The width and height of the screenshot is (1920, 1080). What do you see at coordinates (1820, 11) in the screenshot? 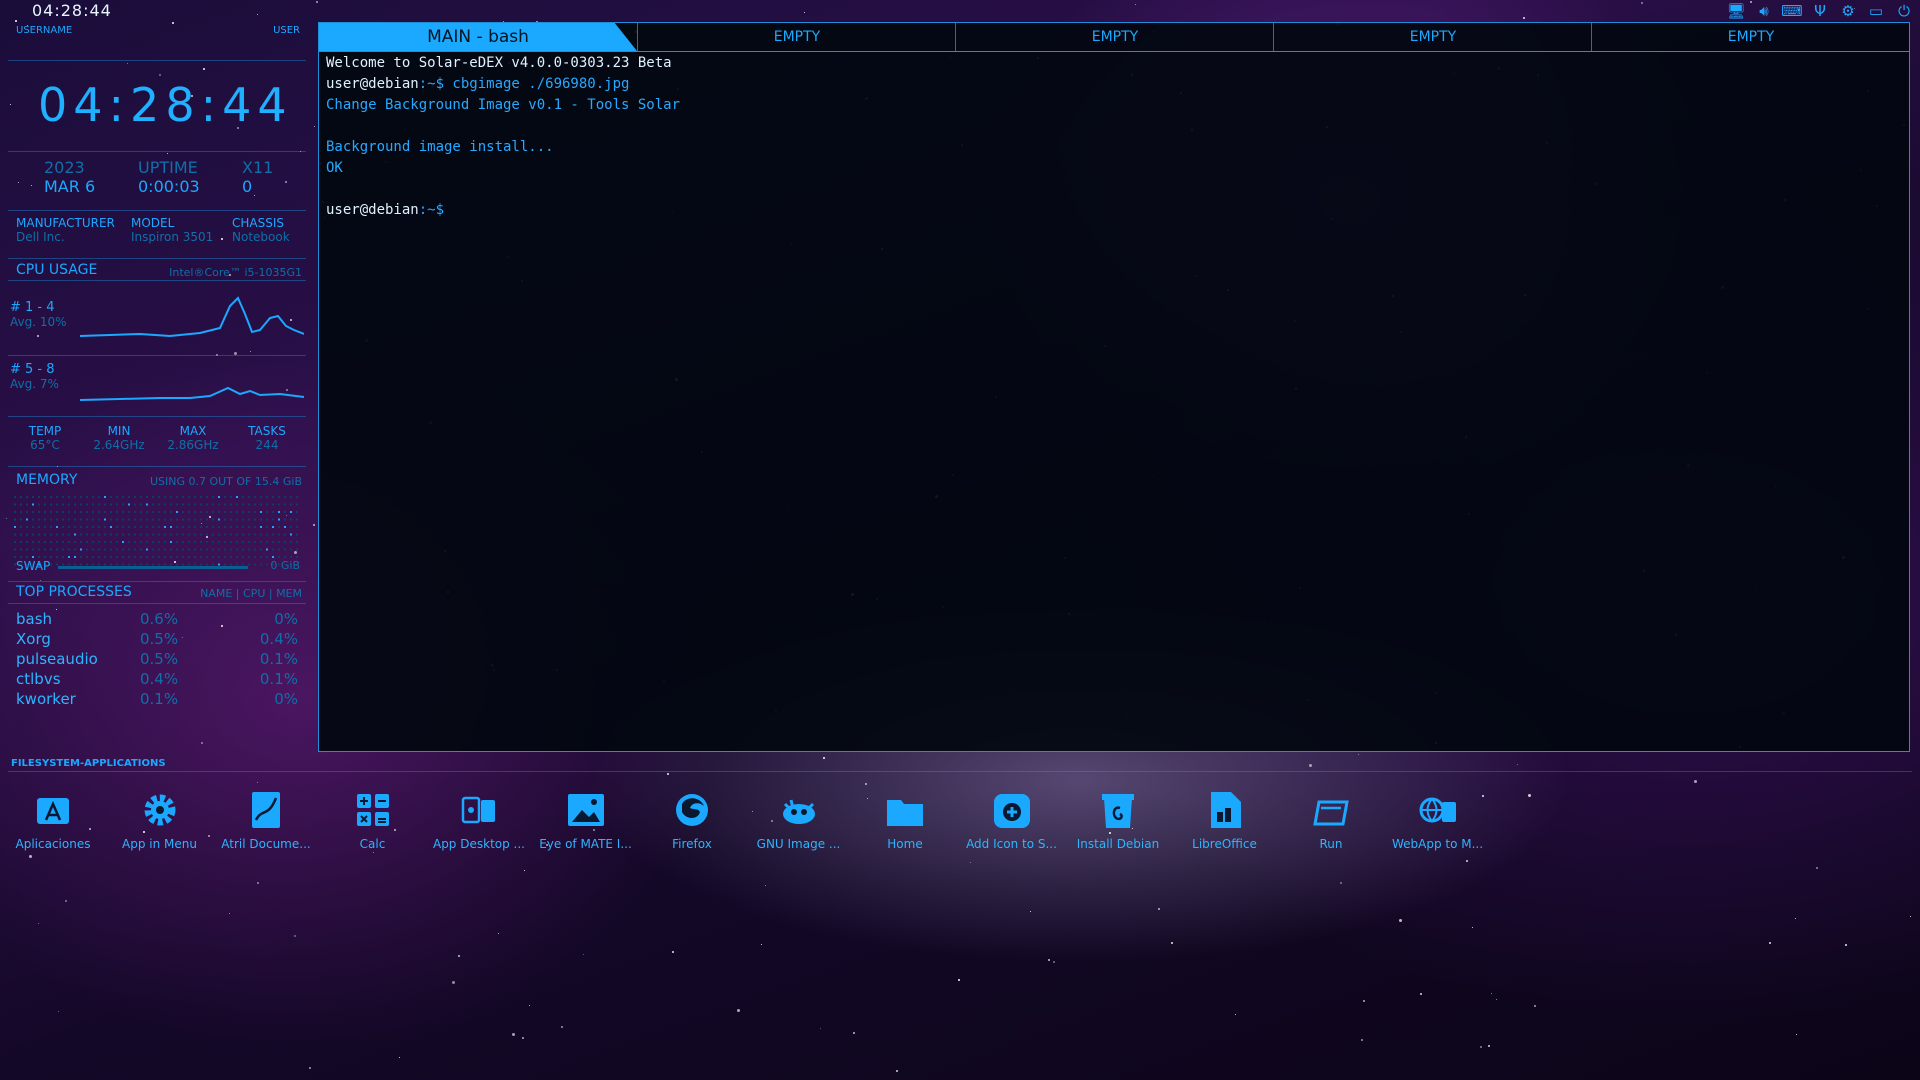
I see `usb-icon: Ψ` at bounding box center [1820, 11].